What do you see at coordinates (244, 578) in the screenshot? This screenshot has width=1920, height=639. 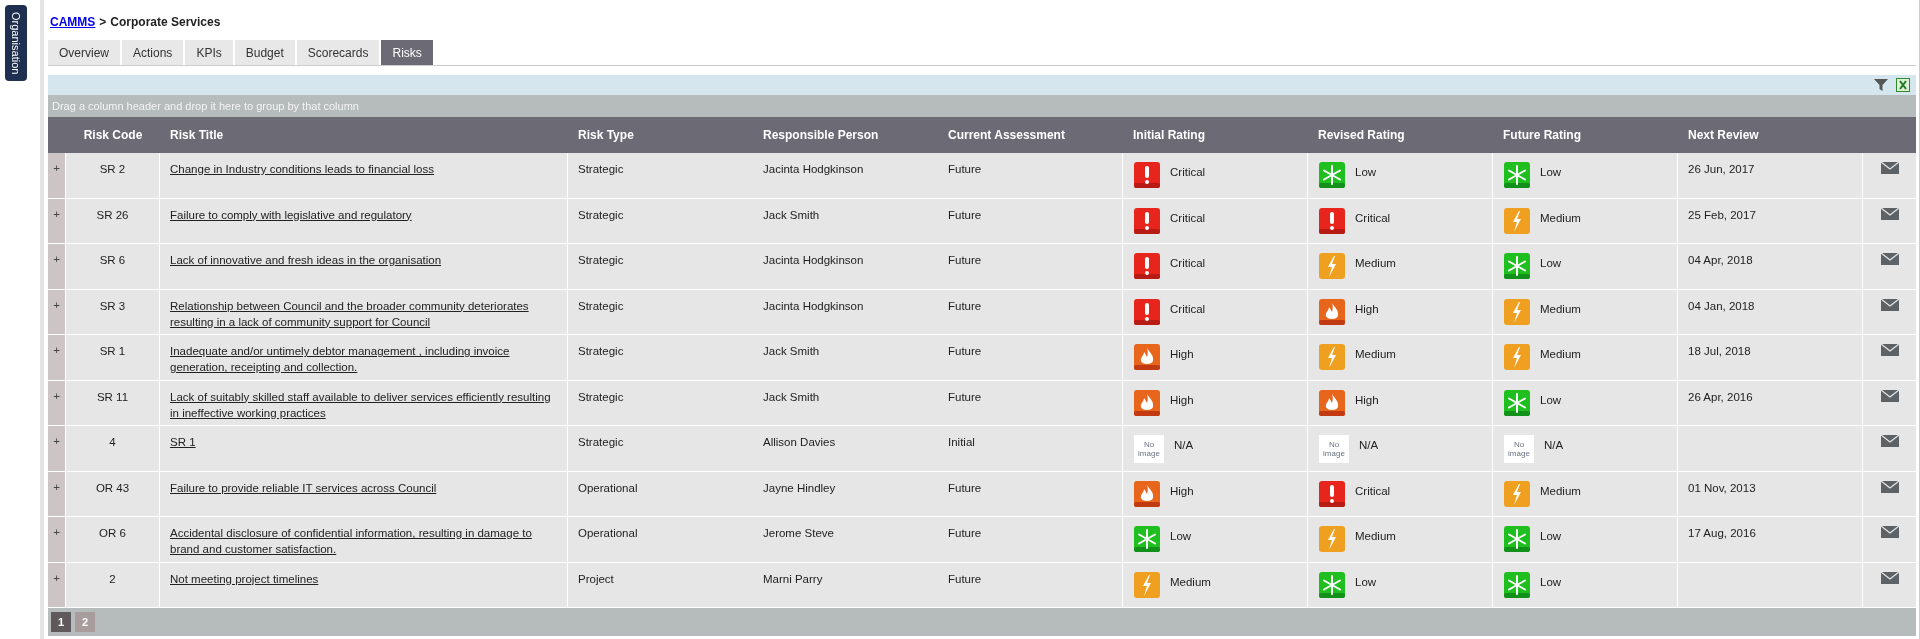 I see `risk-title-link: Not meeting project timelines` at bounding box center [244, 578].